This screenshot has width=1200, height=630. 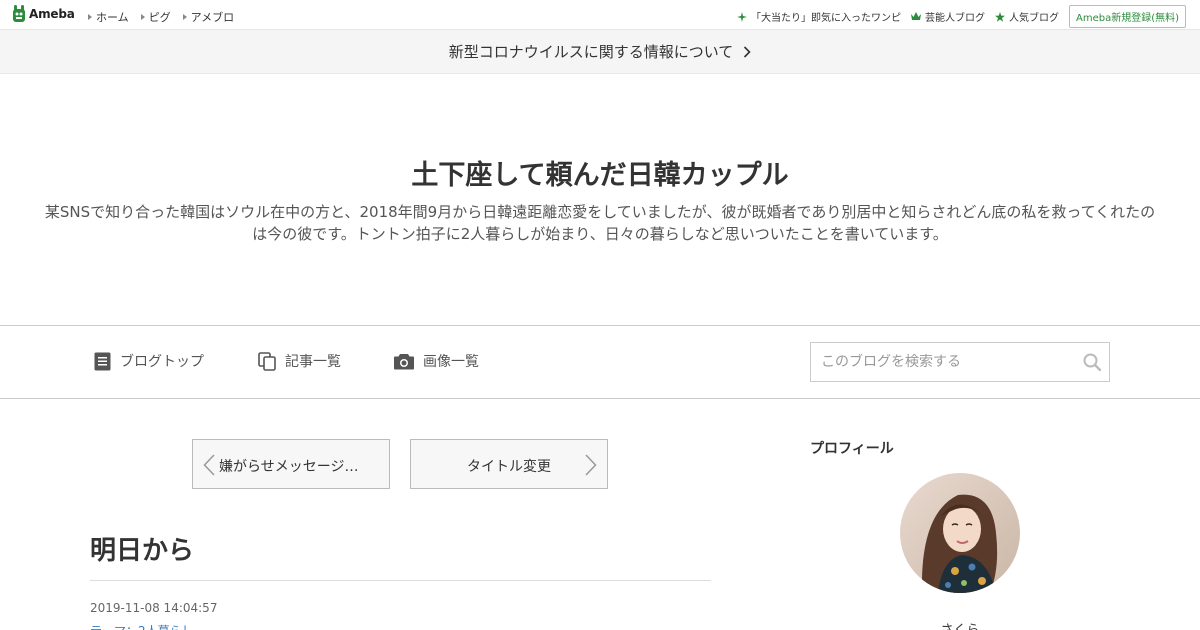 I want to click on star-icon, so click(x=999, y=16).